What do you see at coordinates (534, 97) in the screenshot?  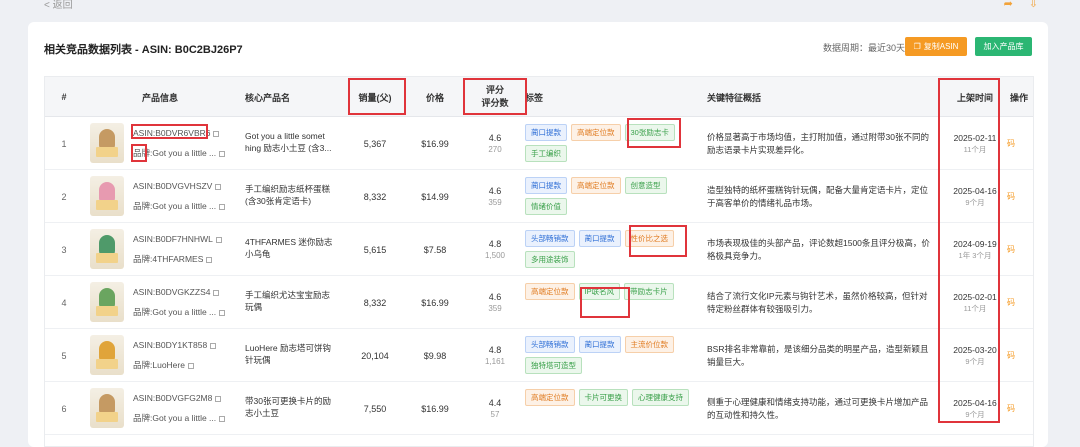 I see `col-tags: 标签` at bounding box center [534, 97].